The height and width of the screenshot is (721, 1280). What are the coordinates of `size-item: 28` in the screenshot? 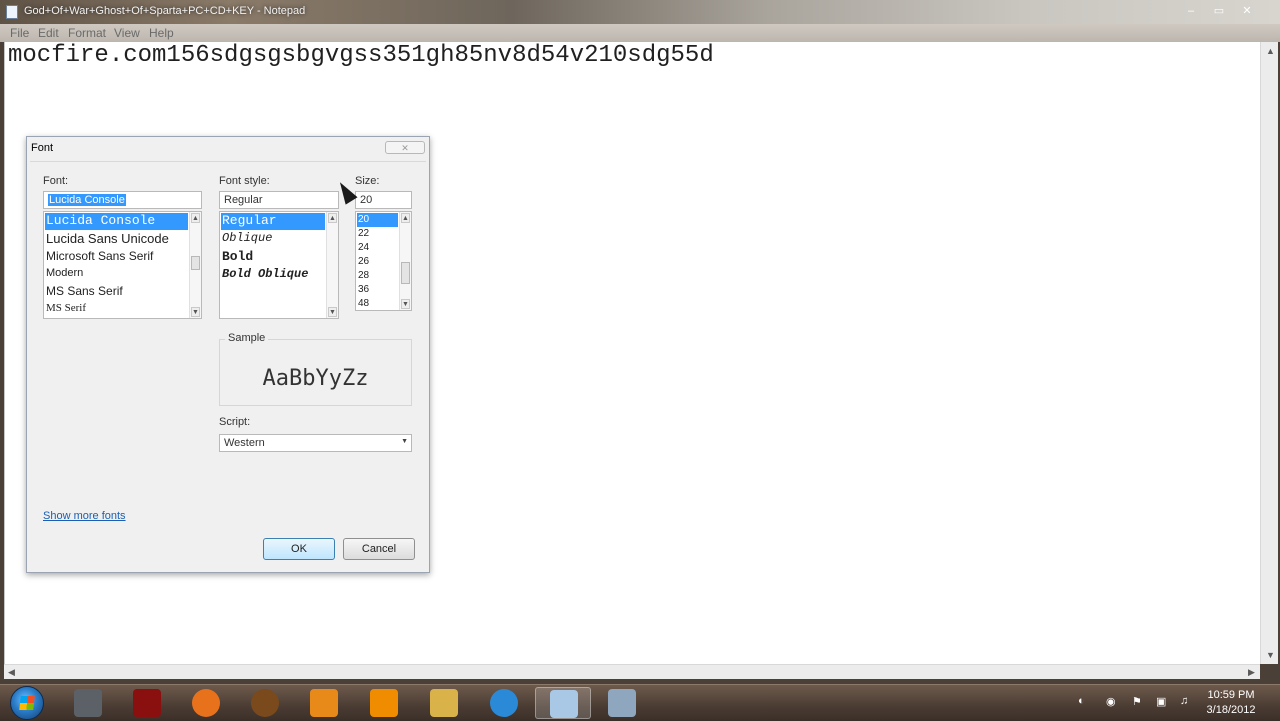 It's located at (363, 276).